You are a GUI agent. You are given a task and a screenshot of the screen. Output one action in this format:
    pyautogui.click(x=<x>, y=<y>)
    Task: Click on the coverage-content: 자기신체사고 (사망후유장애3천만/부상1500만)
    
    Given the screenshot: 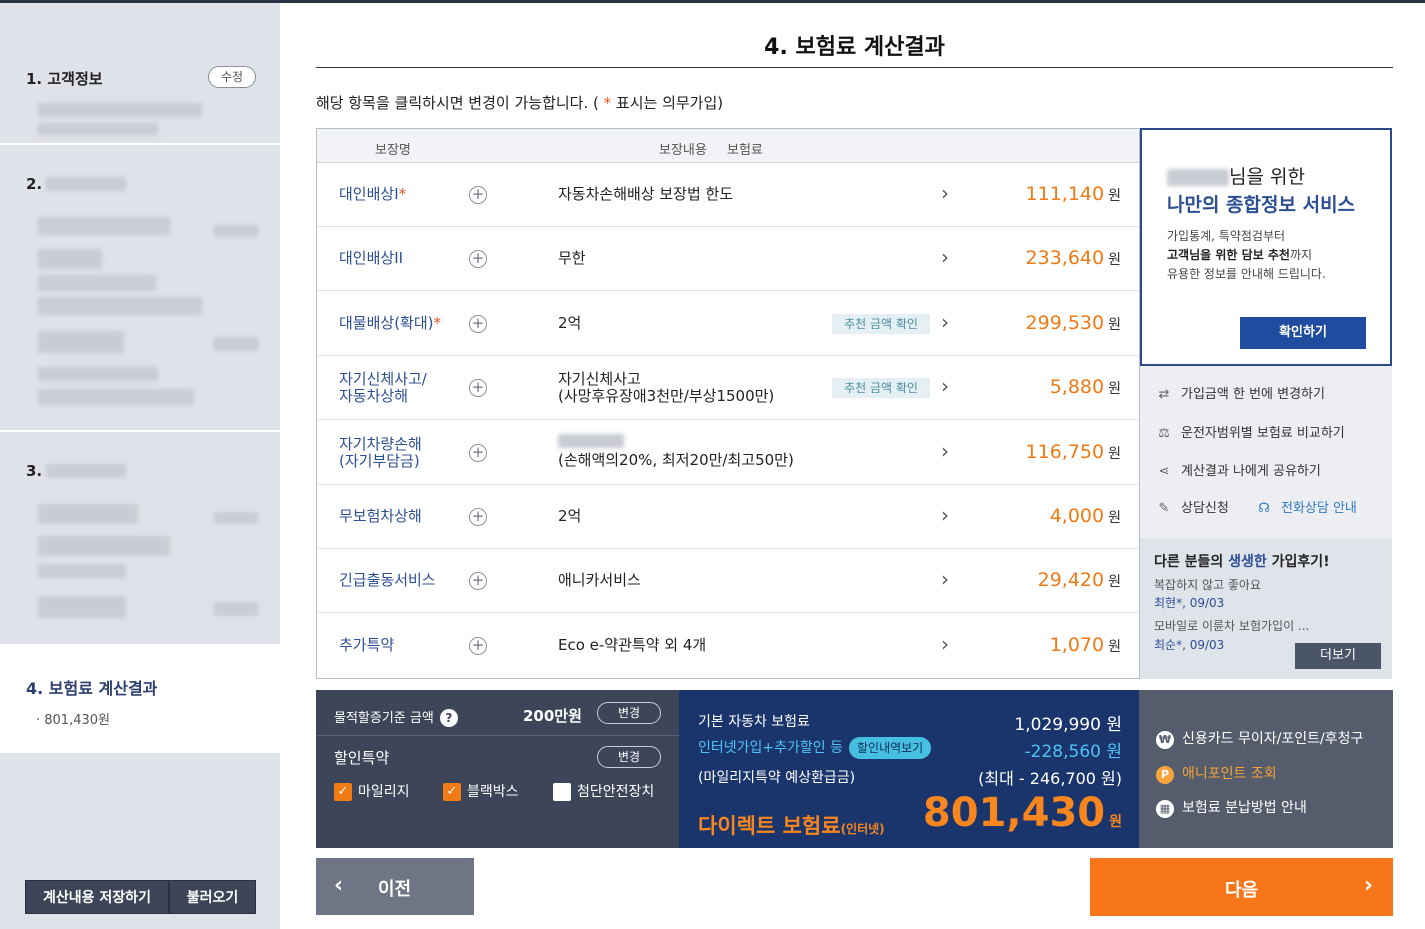 What is the action you would take?
    pyautogui.click(x=666, y=388)
    